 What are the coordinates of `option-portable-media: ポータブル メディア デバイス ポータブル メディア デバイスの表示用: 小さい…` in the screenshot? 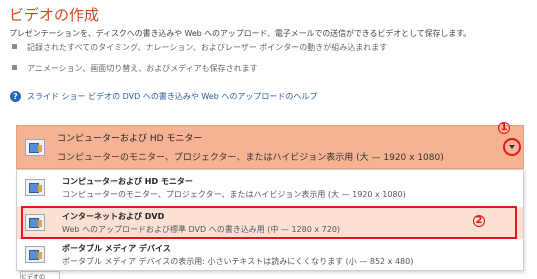 It's located at (270, 255).